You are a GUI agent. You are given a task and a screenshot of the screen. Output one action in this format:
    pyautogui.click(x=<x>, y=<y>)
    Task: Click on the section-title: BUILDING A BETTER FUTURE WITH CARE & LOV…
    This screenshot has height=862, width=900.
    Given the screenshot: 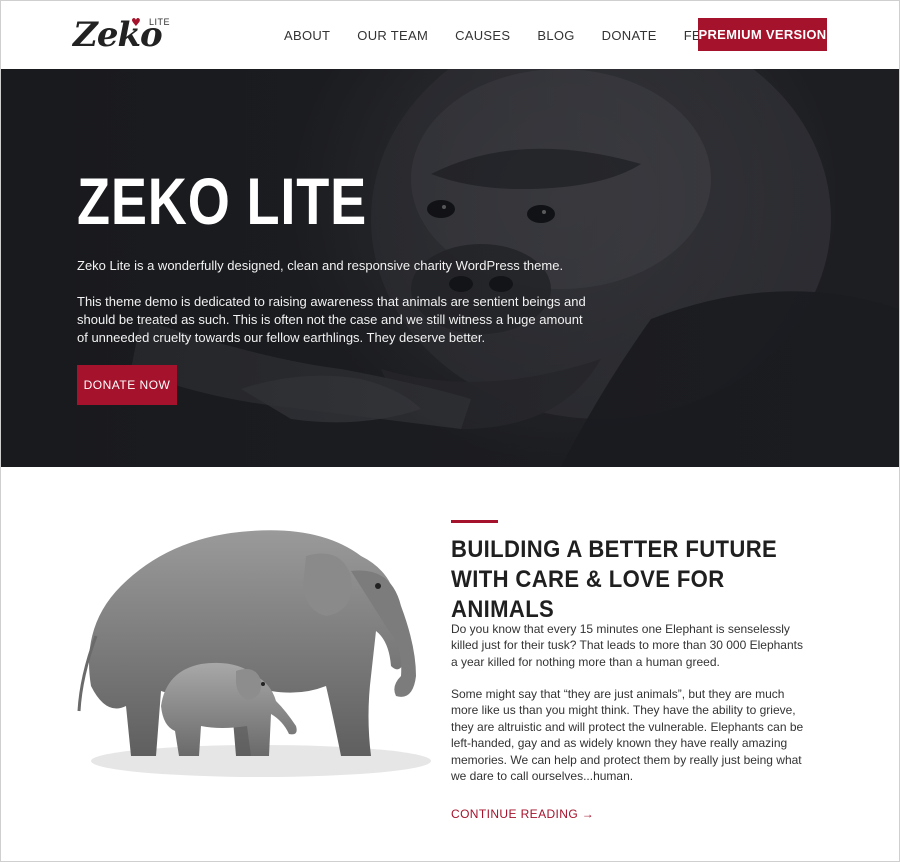 What is the action you would take?
    pyautogui.click(x=614, y=579)
    